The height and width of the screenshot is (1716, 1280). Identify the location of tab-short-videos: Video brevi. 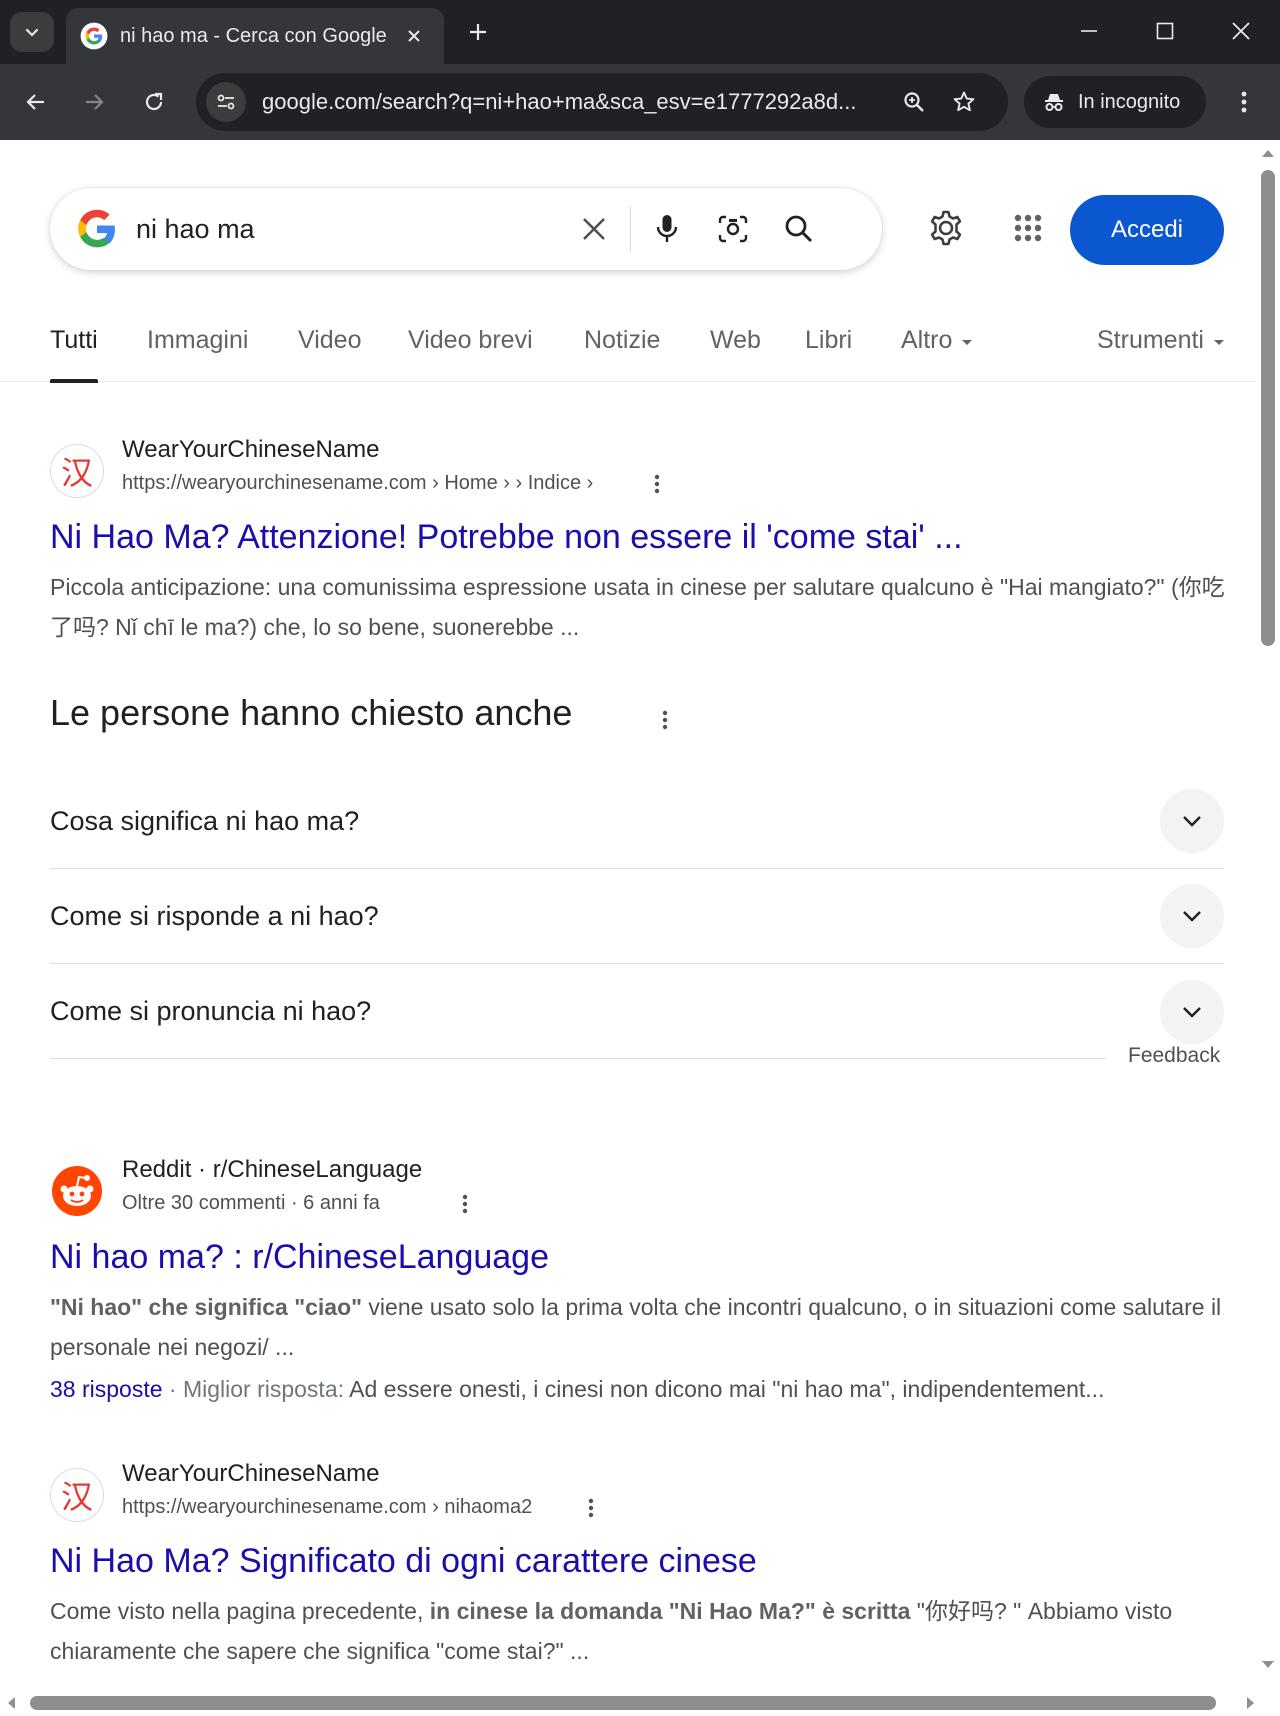
(470, 347).